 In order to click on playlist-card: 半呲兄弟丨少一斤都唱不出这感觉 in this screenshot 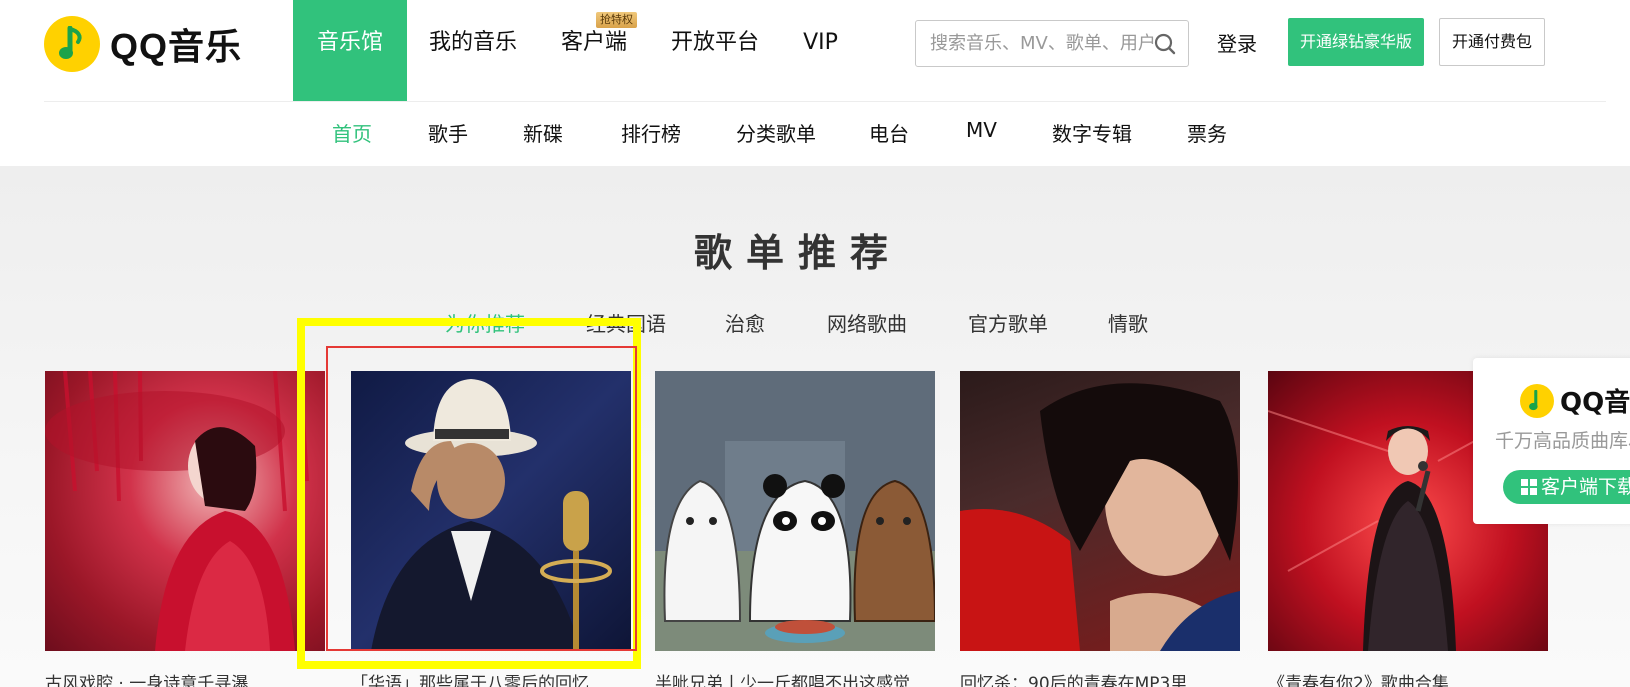, I will do `click(795, 529)`.